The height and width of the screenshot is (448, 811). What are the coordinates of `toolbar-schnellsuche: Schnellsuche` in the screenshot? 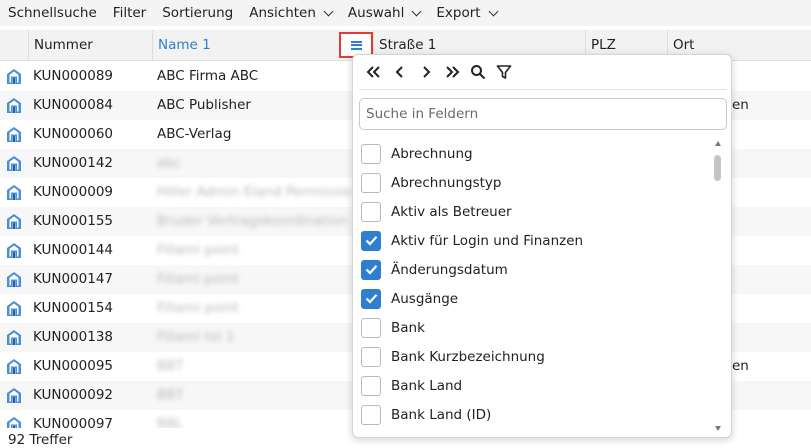 It's located at (52, 13).